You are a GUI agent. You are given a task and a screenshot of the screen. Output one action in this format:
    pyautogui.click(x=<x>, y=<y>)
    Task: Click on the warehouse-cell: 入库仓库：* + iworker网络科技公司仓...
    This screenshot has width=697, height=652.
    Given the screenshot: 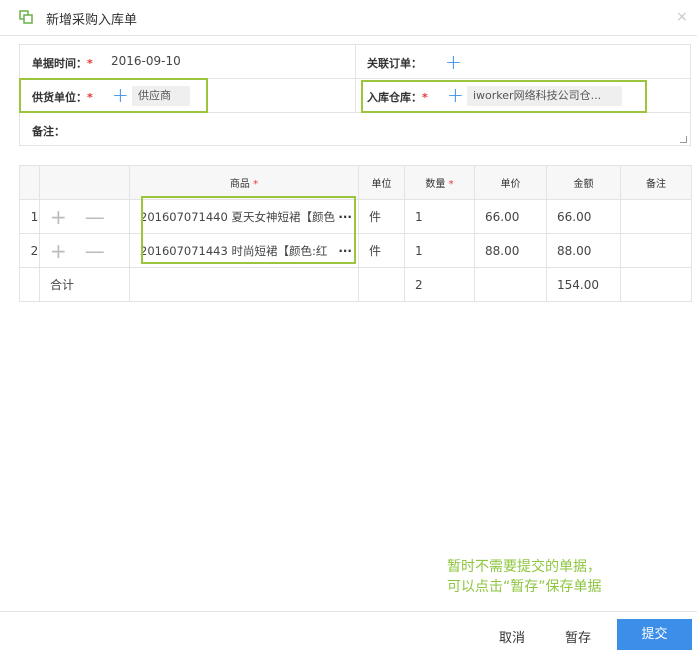 What is the action you would take?
    pyautogui.click(x=522, y=95)
    